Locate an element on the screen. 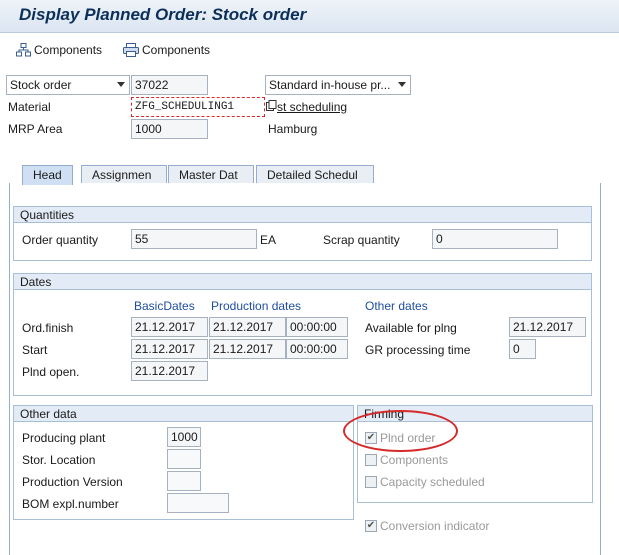 This screenshot has height=555, width=619. production-version-label: Production Version is located at coordinates (72, 482).